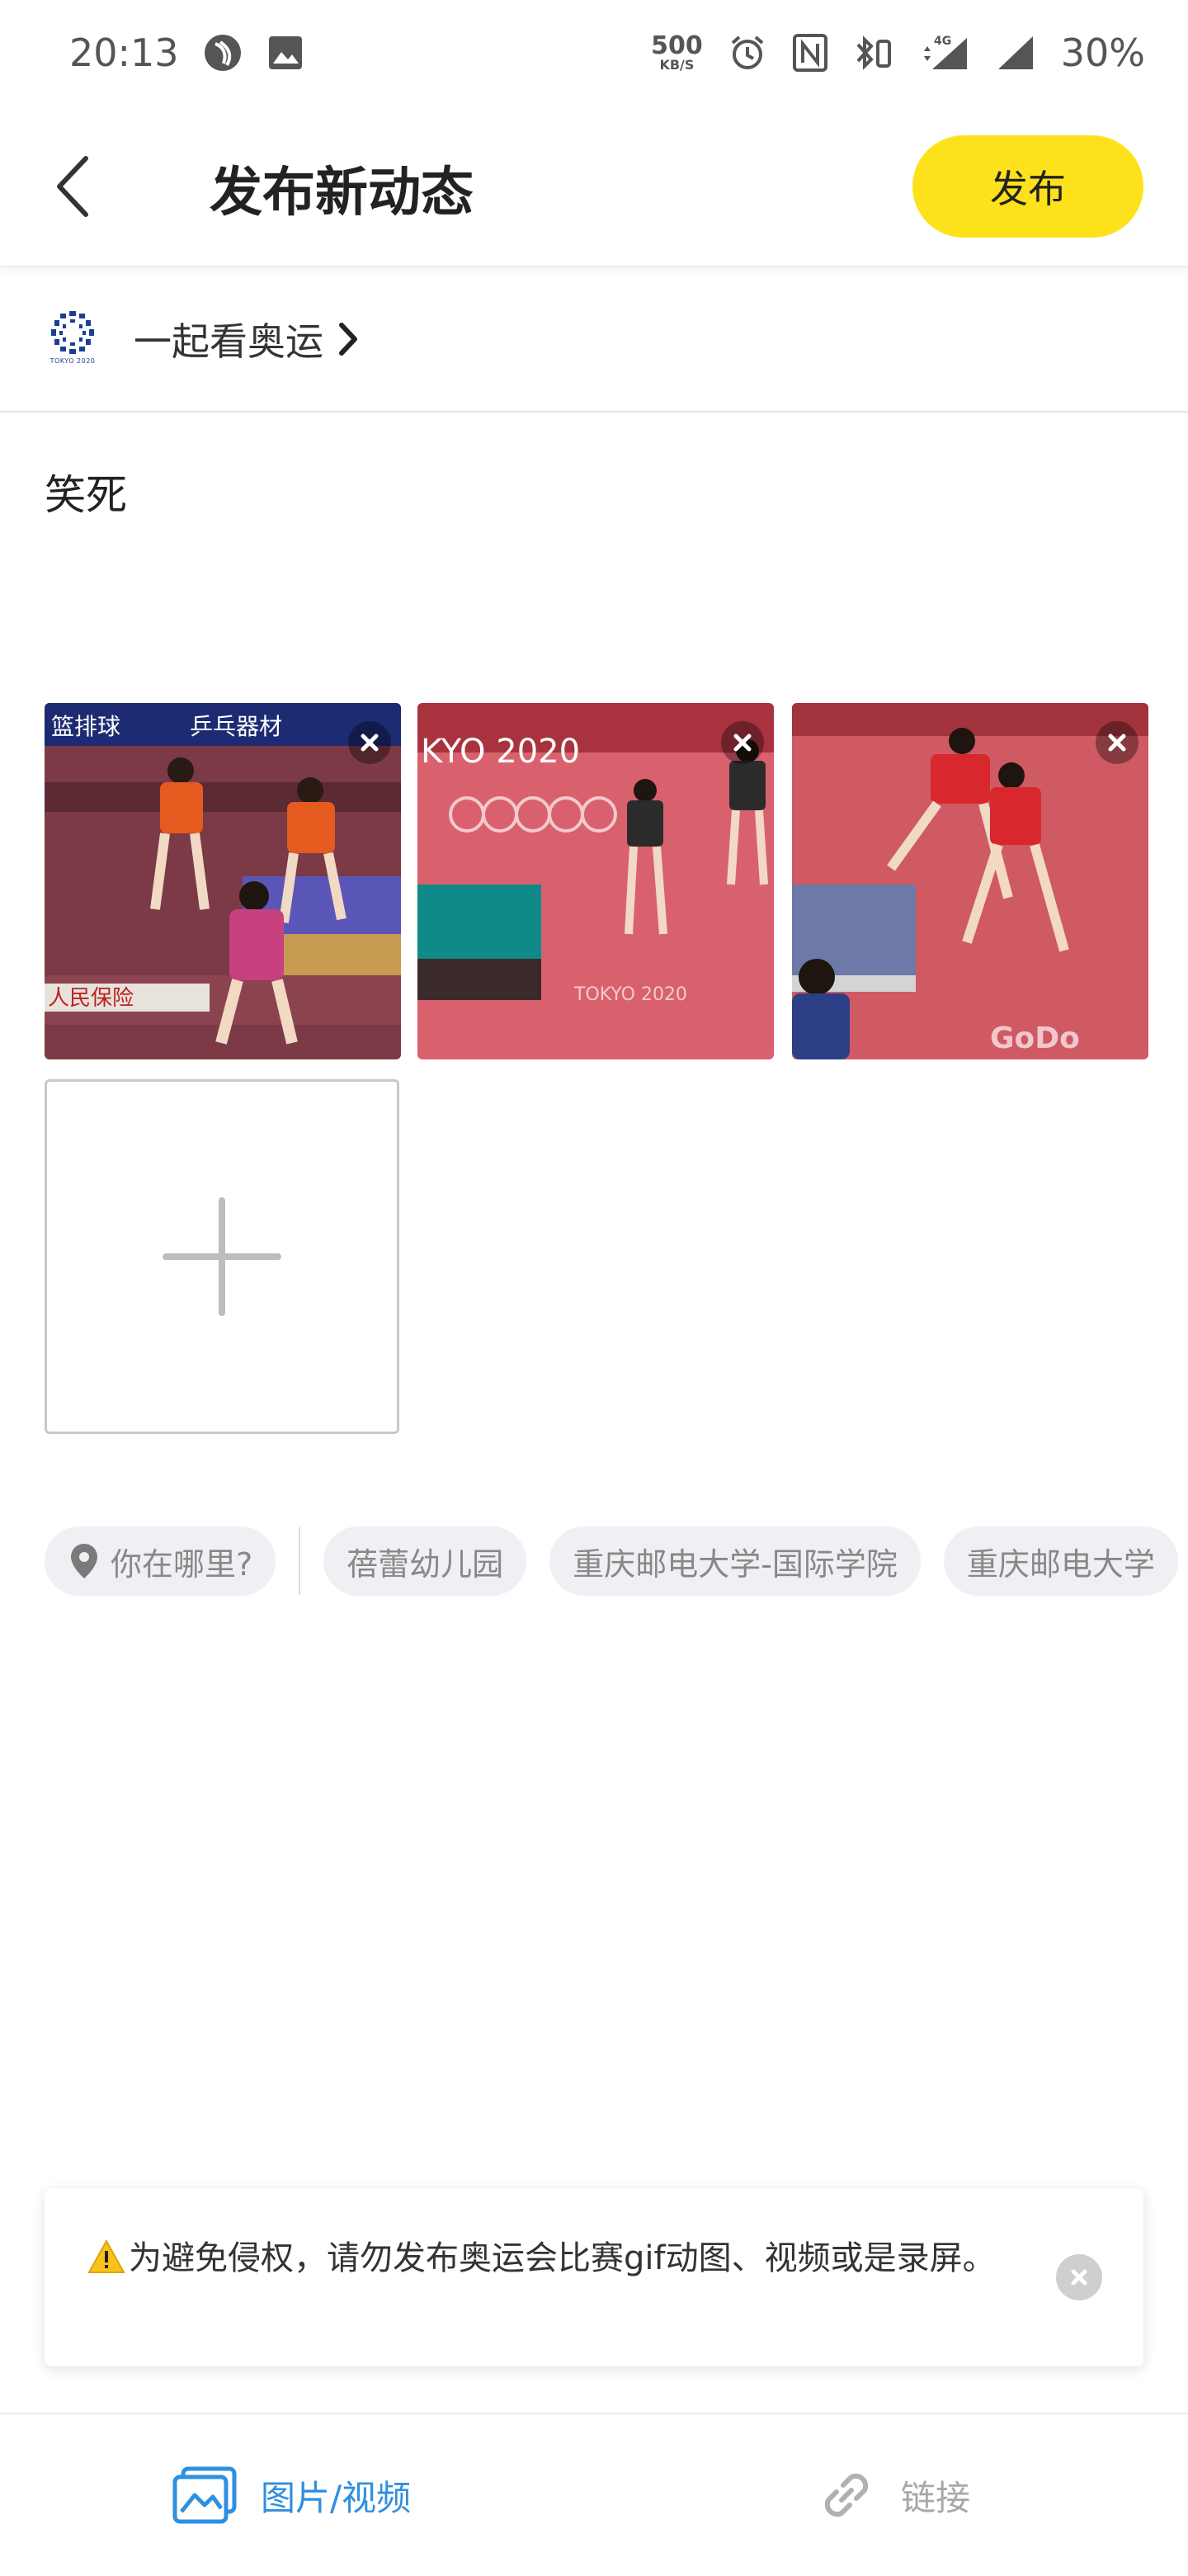 The width and height of the screenshot is (1188, 2576). I want to click on location-suggestion-chip: 蓓蕾幼儿园, so click(425, 1561).